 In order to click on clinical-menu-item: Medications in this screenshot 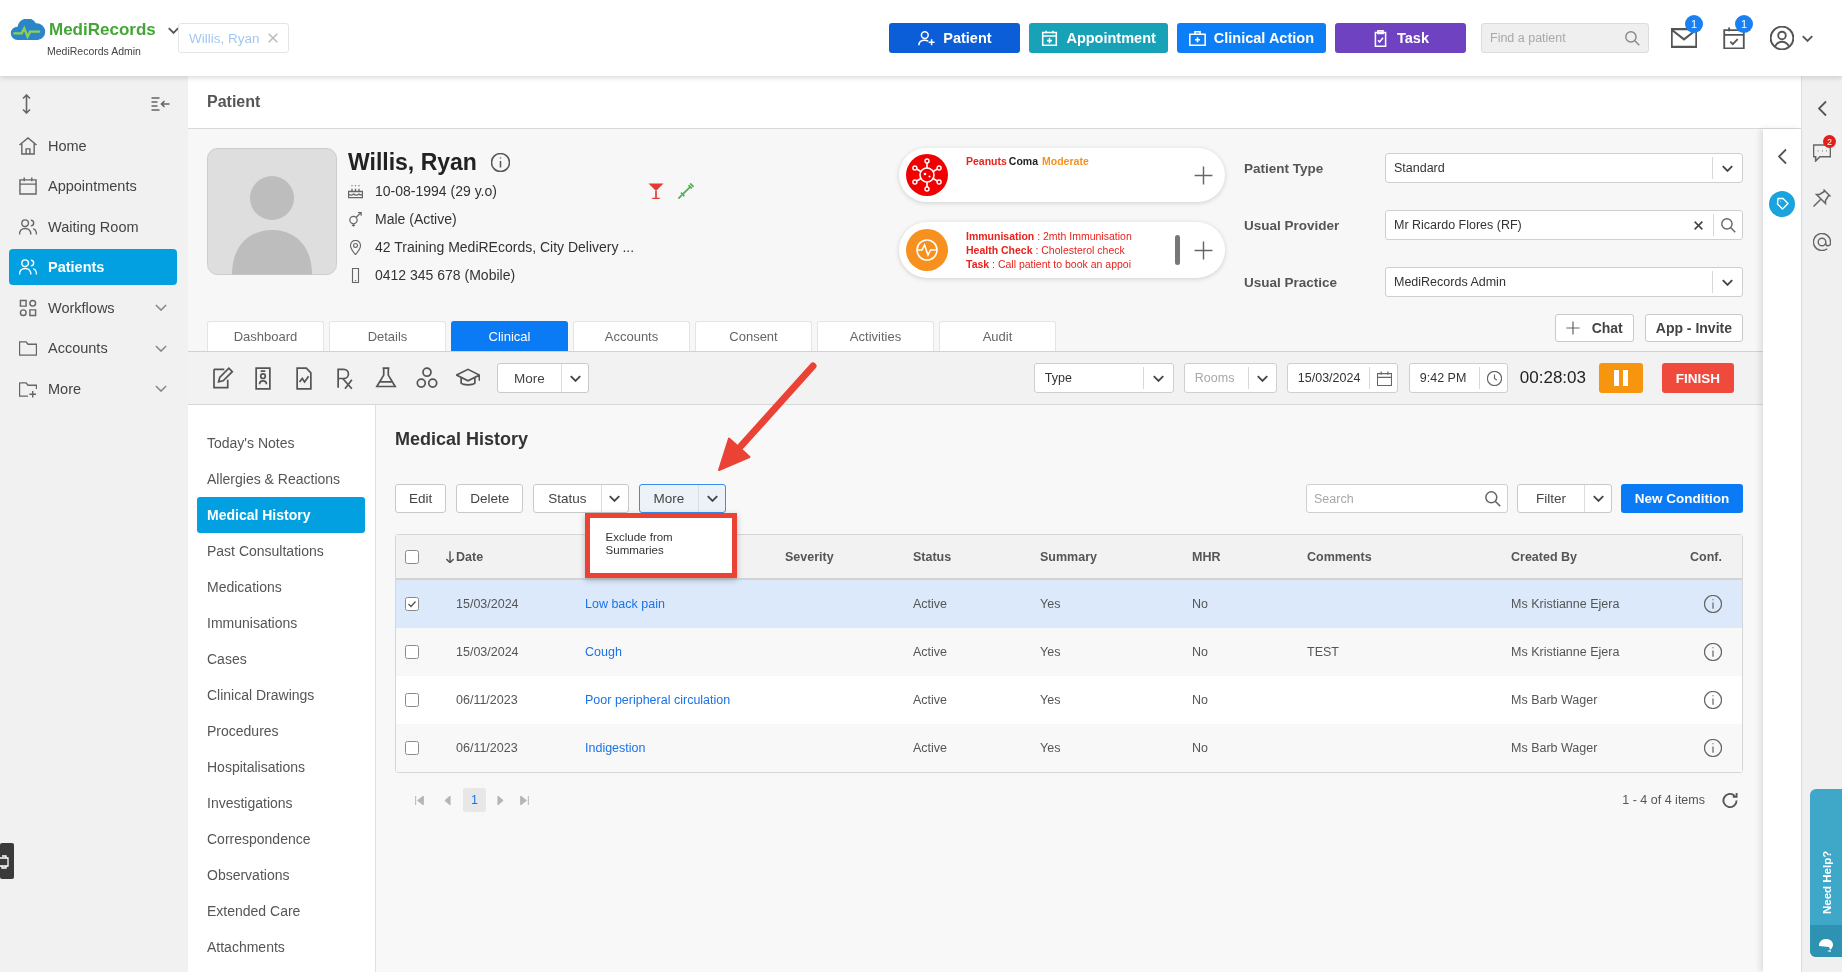, I will do `click(281, 587)`.